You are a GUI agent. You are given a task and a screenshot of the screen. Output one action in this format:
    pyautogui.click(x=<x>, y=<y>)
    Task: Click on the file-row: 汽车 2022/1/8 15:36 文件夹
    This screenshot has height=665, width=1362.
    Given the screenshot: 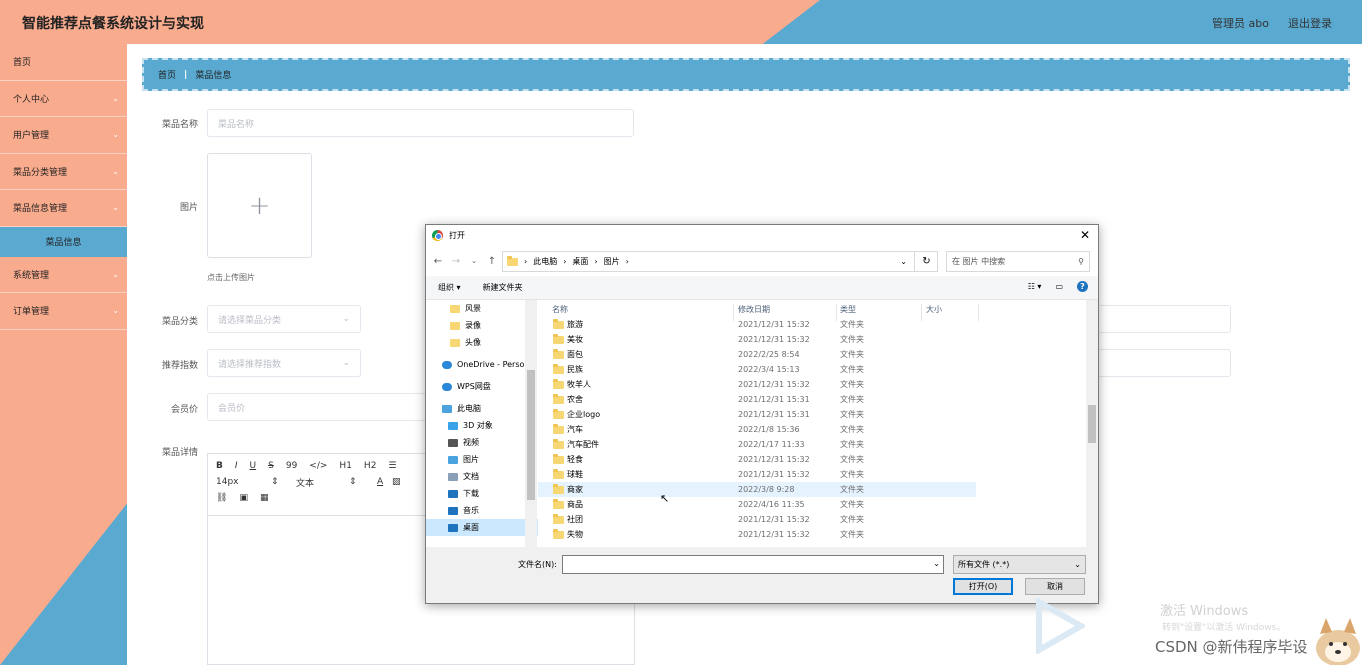 What is the action you would take?
    pyautogui.click(x=812, y=429)
    